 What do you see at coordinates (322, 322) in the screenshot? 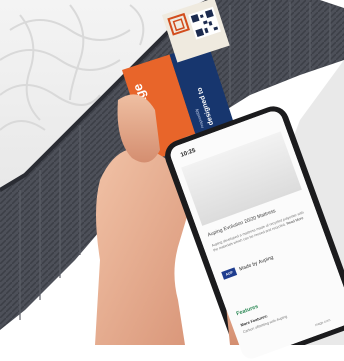
I see `site-footer: niage.com` at bounding box center [322, 322].